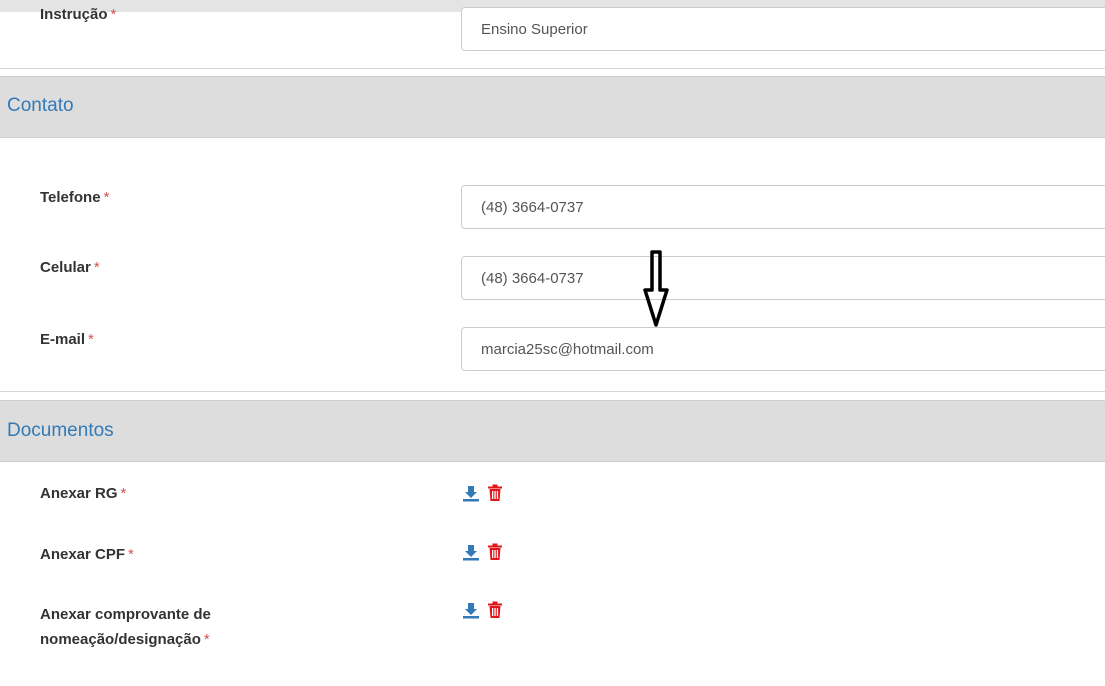 This screenshot has width=1105, height=686. Describe the element at coordinates (70, 267) in the screenshot. I see `celular-label: Celular *` at that location.